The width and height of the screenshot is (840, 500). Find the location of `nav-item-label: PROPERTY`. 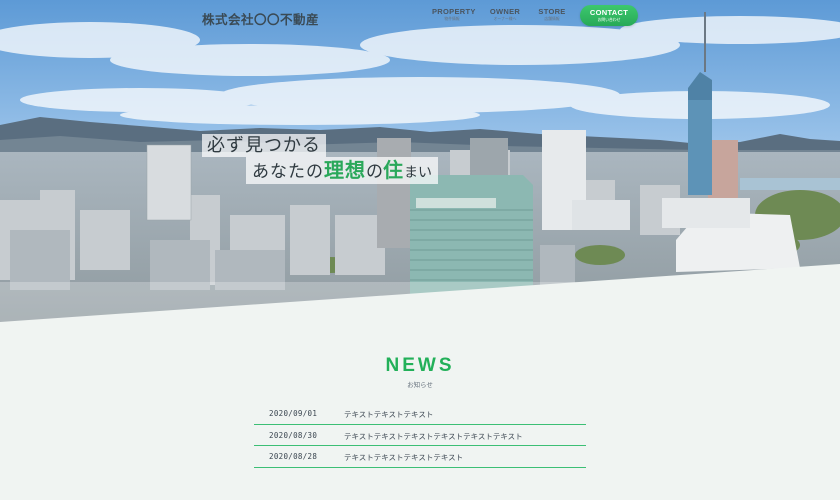

nav-item-label: PROPERTY is located at coordinates (454, 11).